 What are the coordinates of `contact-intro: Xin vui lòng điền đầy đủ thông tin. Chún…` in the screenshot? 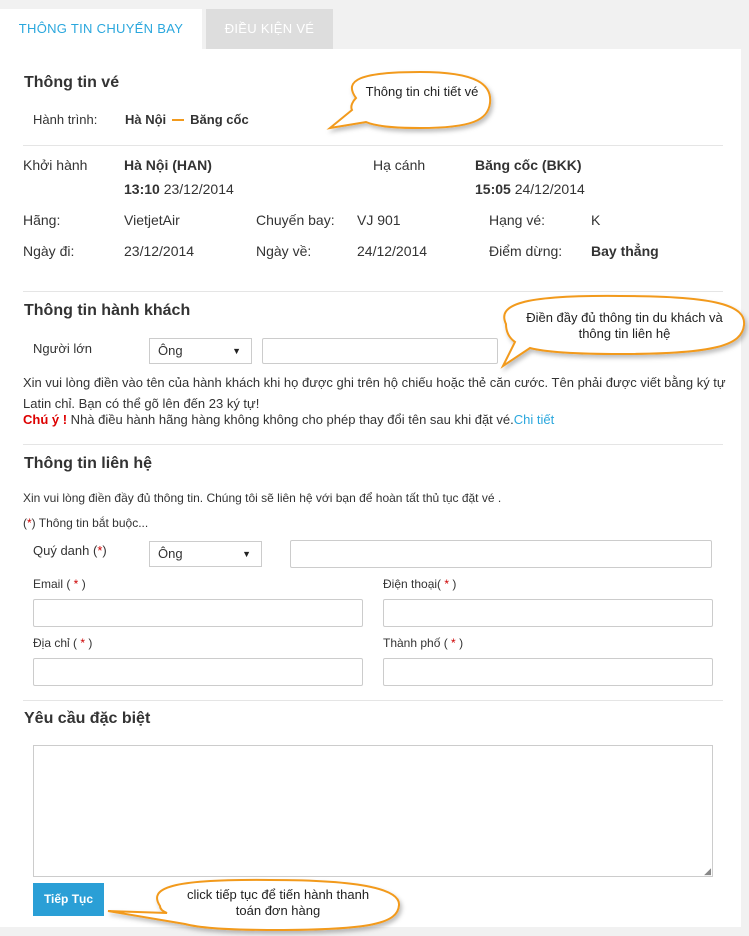 It's located at (262, 498).